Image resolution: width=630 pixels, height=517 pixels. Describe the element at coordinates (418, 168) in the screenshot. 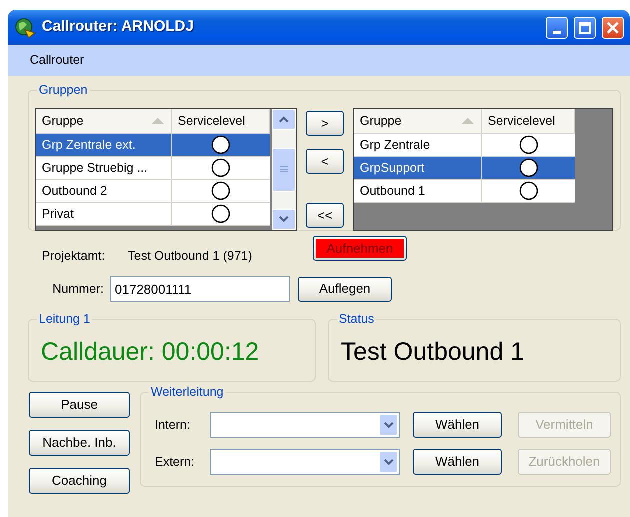

I see `group-name: GrpSupport` at that location.